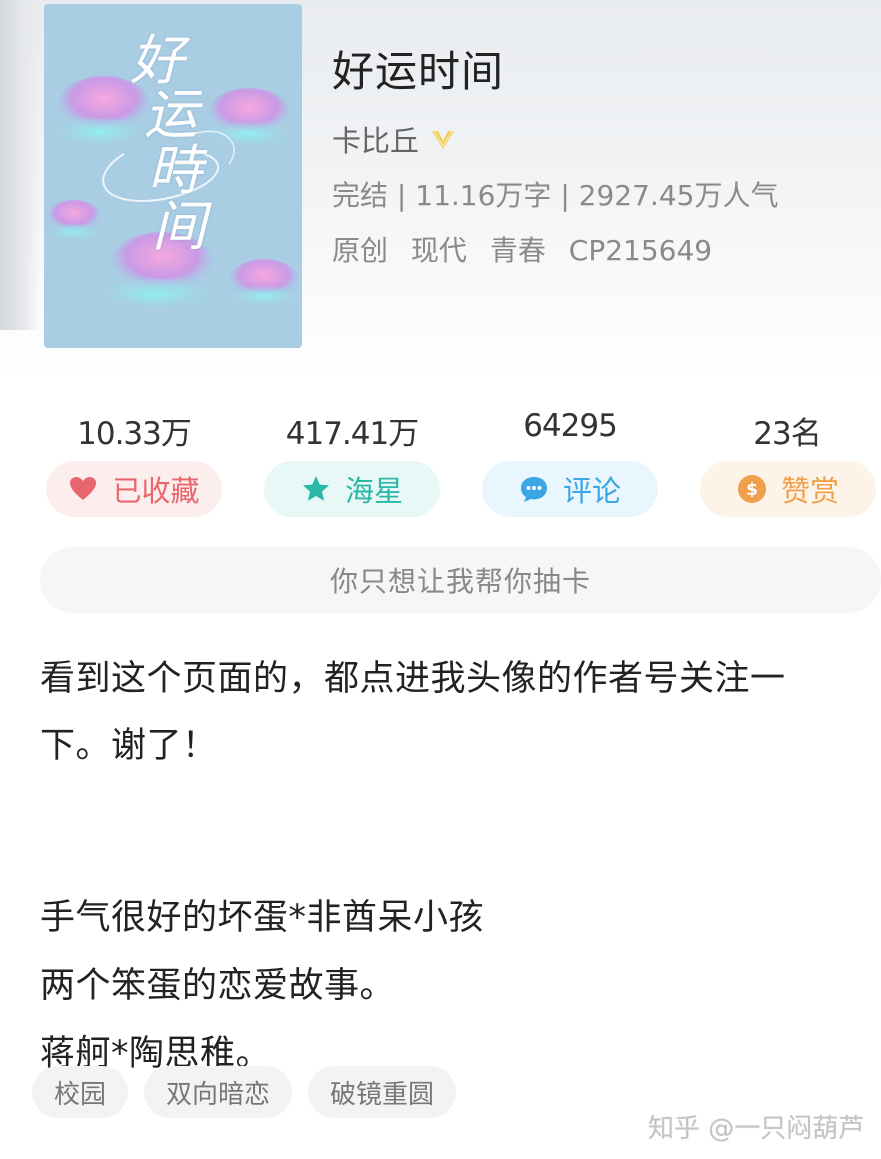 This screenshot has width=881, height=1159. I want to click on left-edge-shadow, so click(20, 165).